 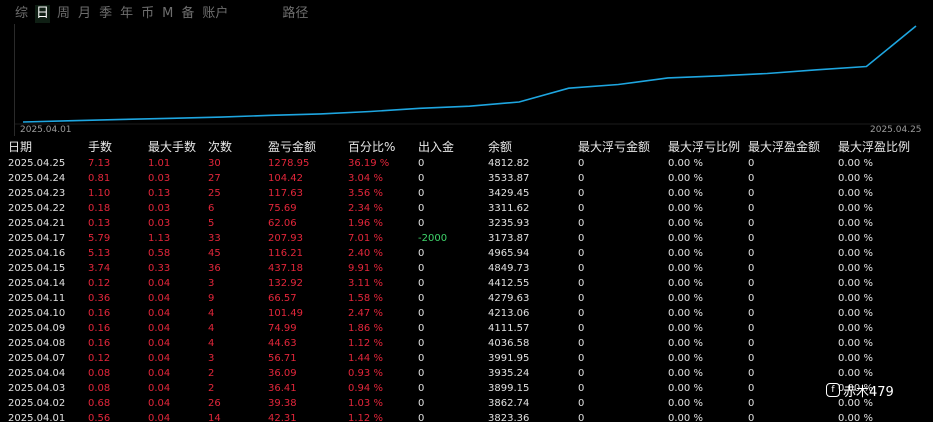 I want to click on tab-10: 路径, so click(x=295, y=14).